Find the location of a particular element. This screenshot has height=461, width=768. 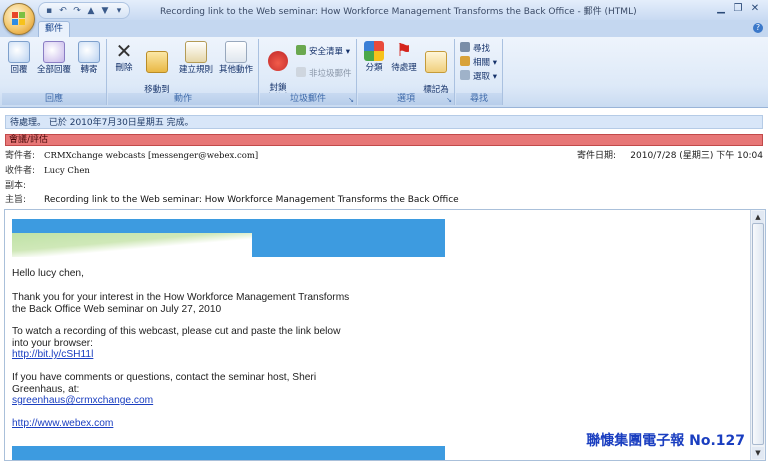

redo-icon: ↷ is located at coordinates (77, 11).